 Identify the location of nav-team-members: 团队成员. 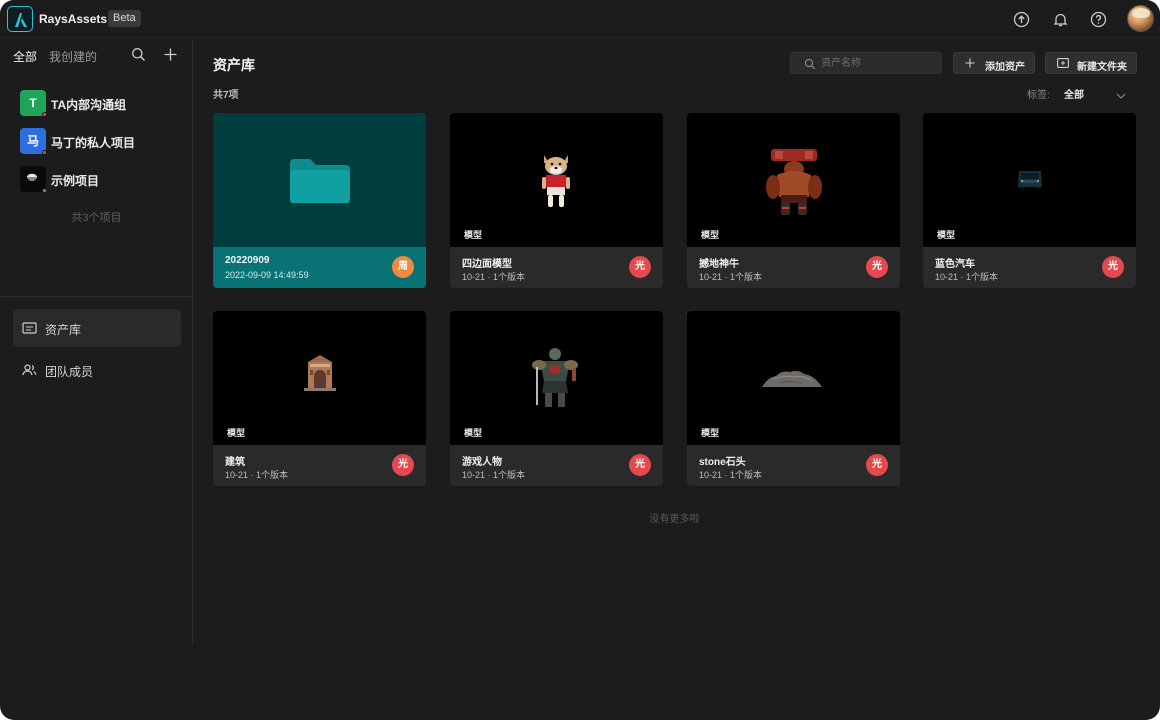
(97, 370).